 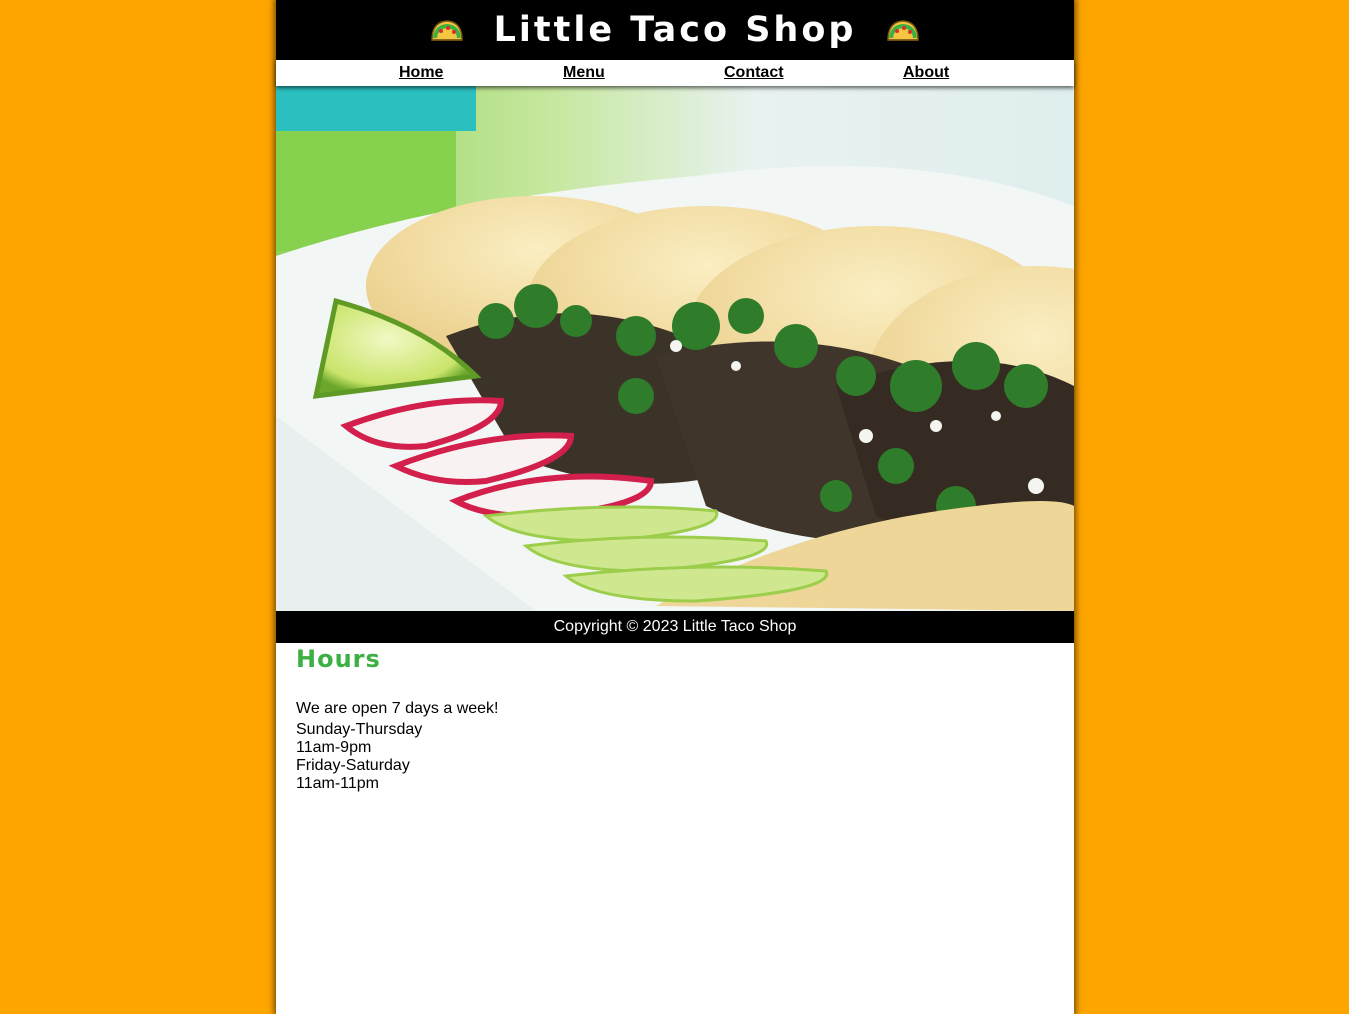 What do you see at coordinates (337, 783) in the screenshot?
I see `schedule-line: 11am-11pm` at bounding box center [337, 783].